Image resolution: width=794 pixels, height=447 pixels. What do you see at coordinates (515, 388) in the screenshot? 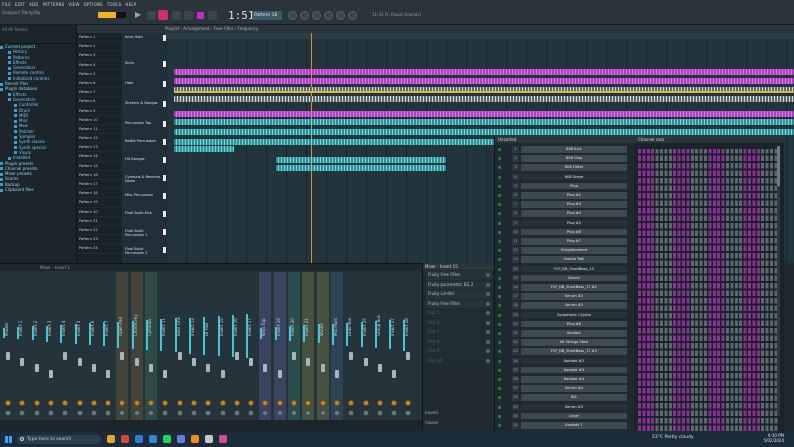
I see `channel-mixer-track: 27` at bounding box center [515, 388].